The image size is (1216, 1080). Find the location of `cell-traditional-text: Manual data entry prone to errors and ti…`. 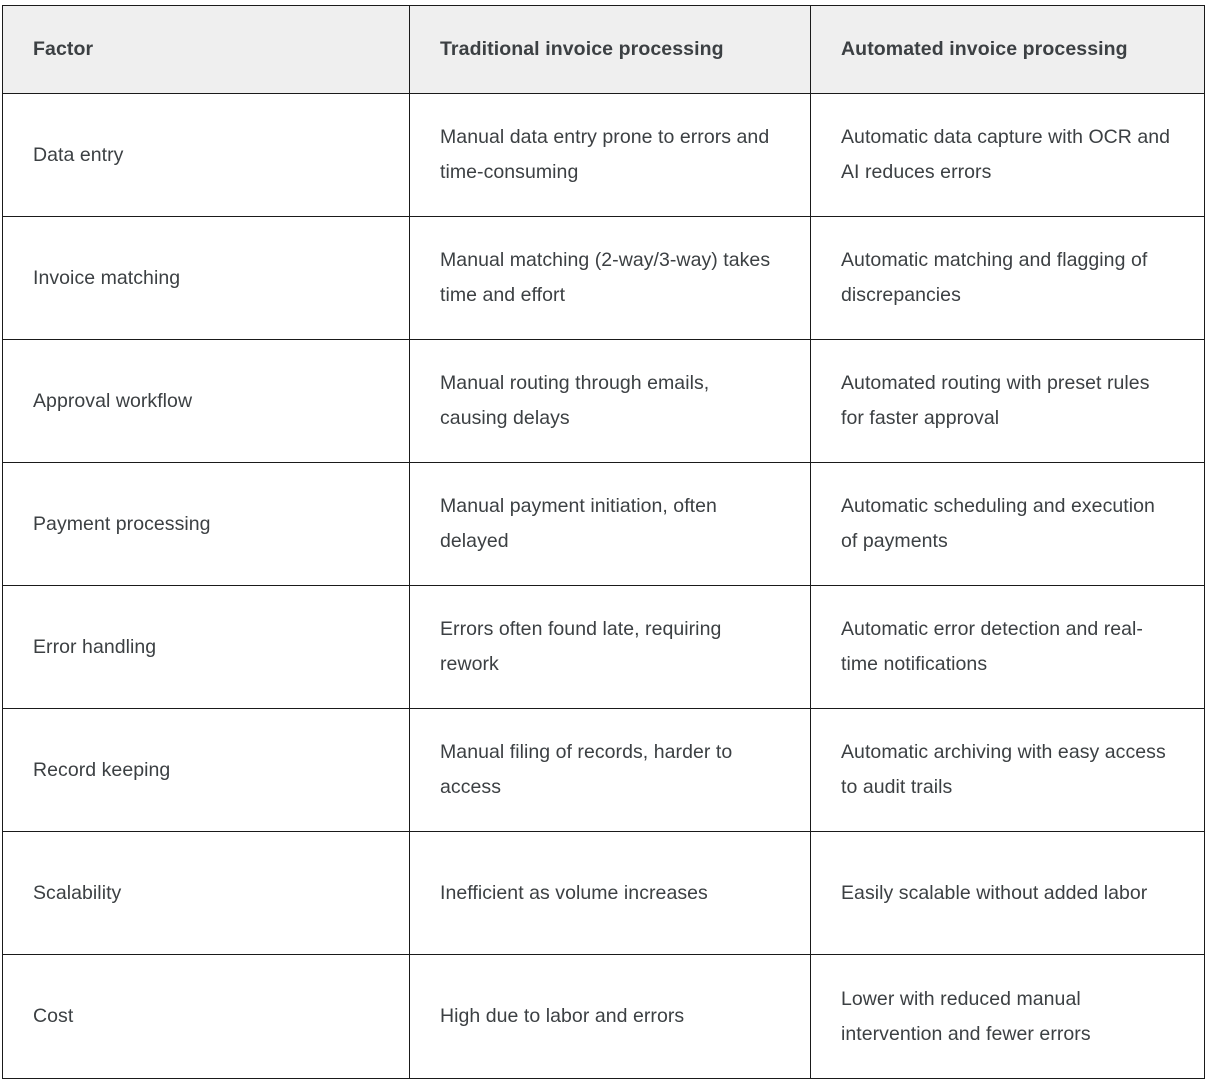

cell-traditional-text: Manual data entry prone to errors and ti… is located at coordinates (605, 154).